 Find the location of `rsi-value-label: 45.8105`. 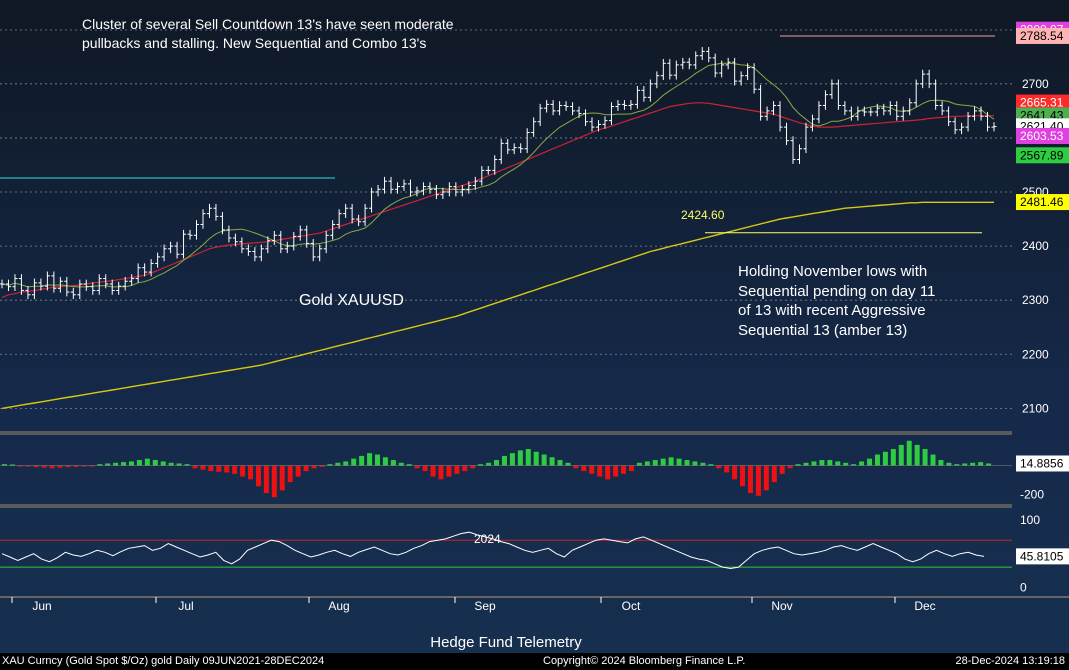

rsi-value-label: 45.8105 is located at coordinates (1042, 556).